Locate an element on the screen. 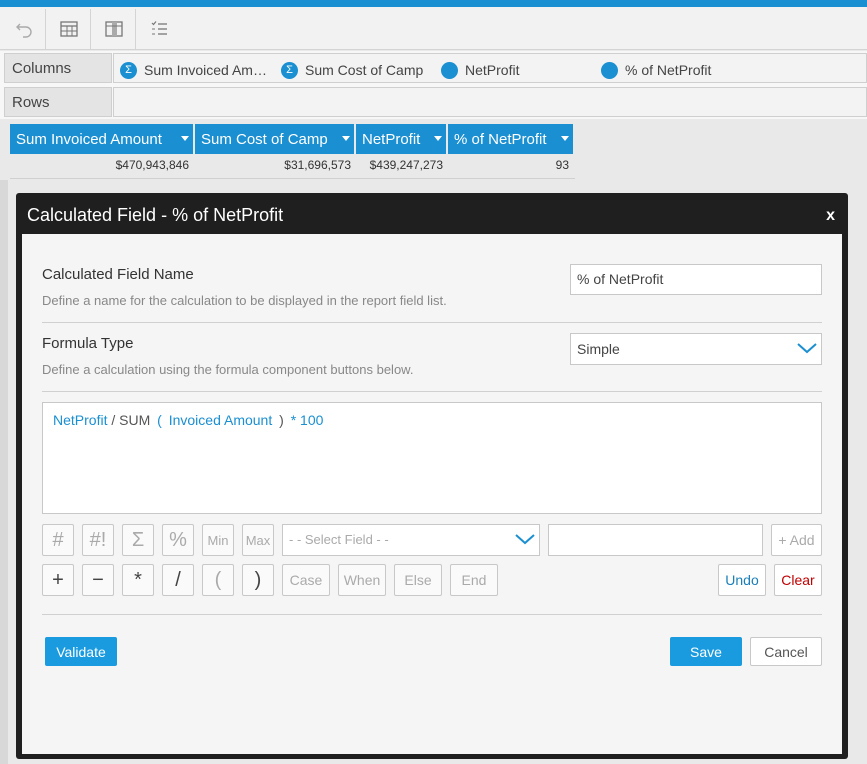  column-pill-pct-netprofit: % of NetProfit is located at coordinates (656, 70).